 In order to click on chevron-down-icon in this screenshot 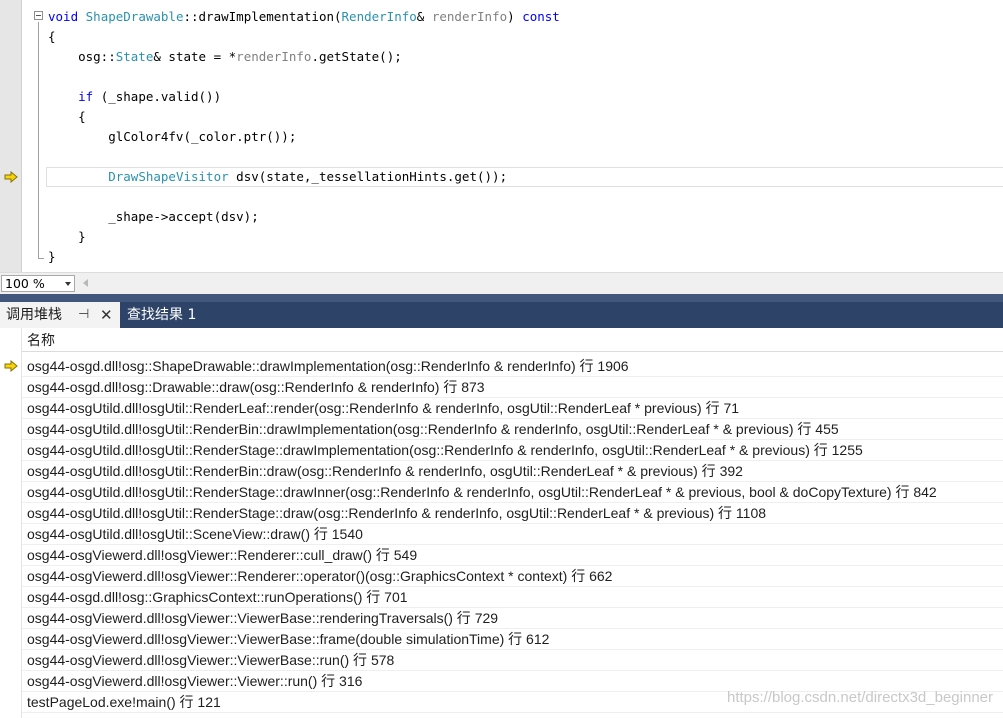, I will do `click(68, 284)`.